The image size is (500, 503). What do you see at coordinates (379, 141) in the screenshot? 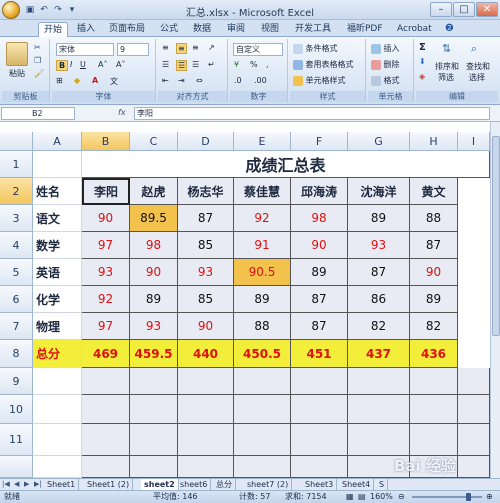
I see `column-header-g: G` at bounding box center [379, 141].